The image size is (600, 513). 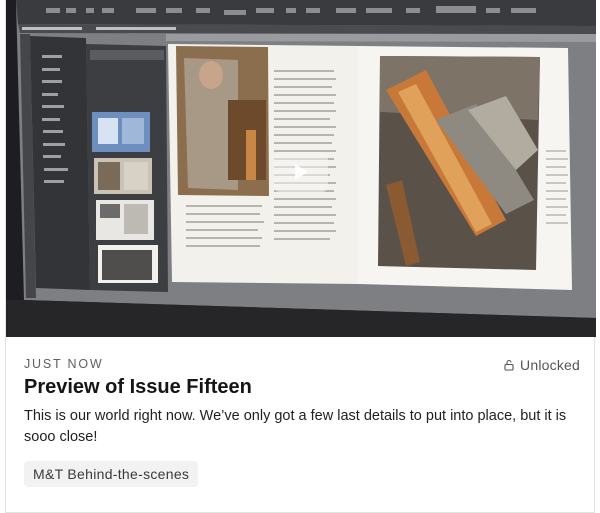 I want to click on access-status: Unlocked, so click(x=542, y=365).